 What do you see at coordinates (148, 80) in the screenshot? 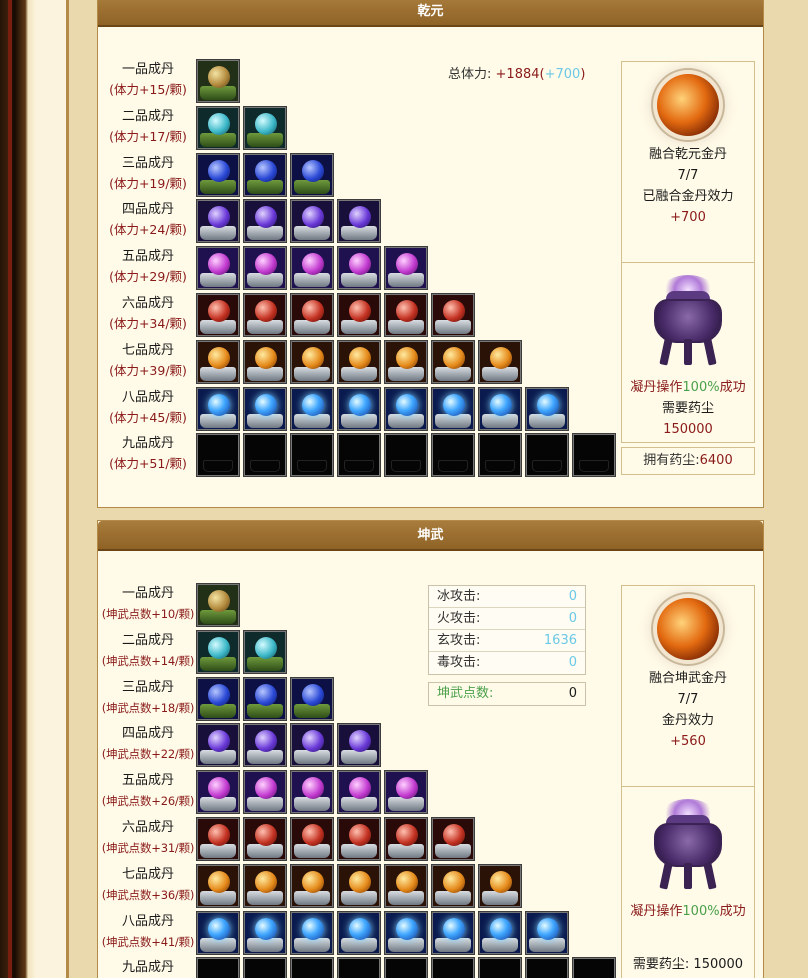
I see `grade-label-1: 一品成丹 (体力+15/颗)` at bounding box center [148, 80].